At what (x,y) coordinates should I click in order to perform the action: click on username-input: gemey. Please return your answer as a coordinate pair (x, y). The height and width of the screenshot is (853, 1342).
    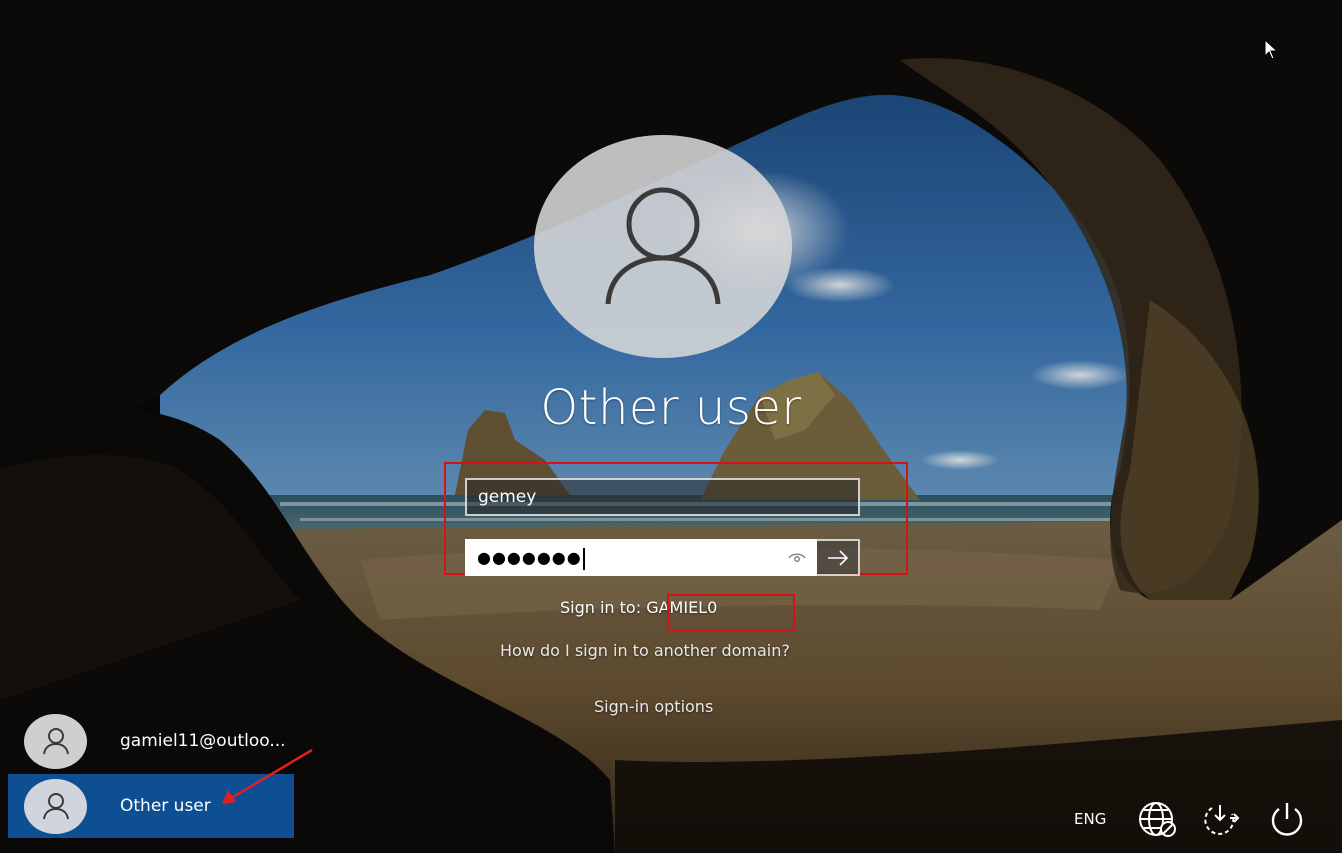
    Looking at the image, I should click on (662, 497).